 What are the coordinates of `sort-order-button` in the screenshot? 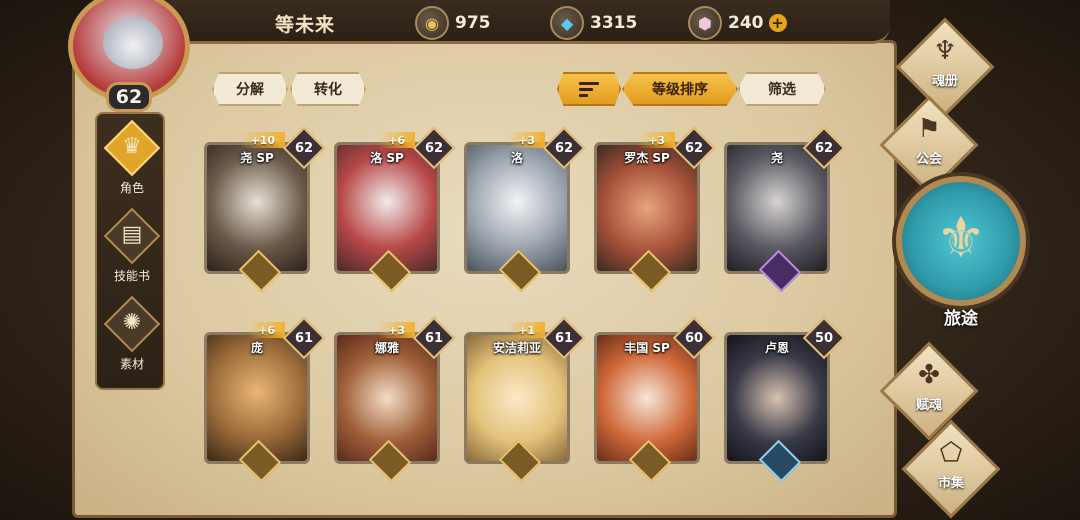 It's located at (589, 89).